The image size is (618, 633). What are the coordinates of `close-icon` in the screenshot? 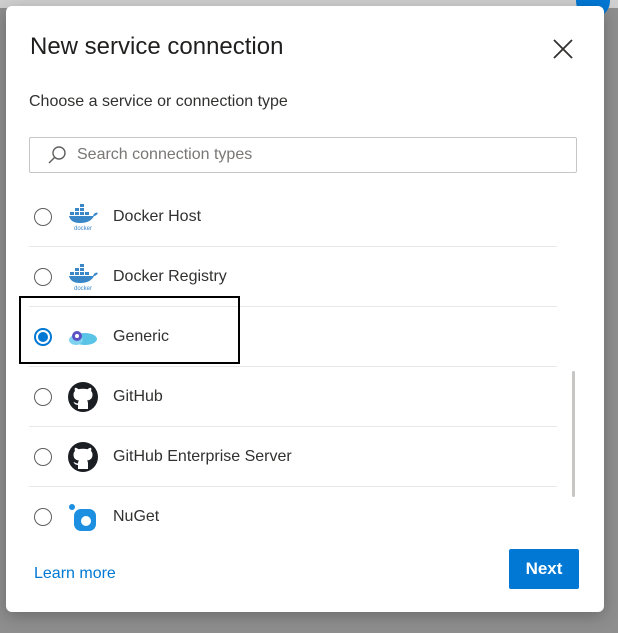 It's located at (563, 49).